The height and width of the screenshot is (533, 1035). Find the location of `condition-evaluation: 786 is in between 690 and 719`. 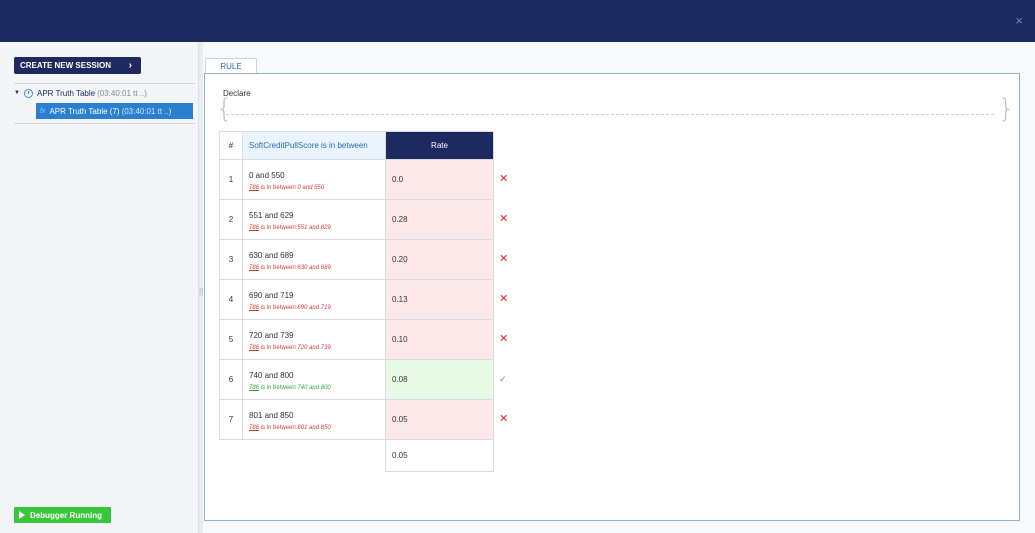

condition-evaluation: 786 is in between 690 and 719 is located at coordinates (317, 308).